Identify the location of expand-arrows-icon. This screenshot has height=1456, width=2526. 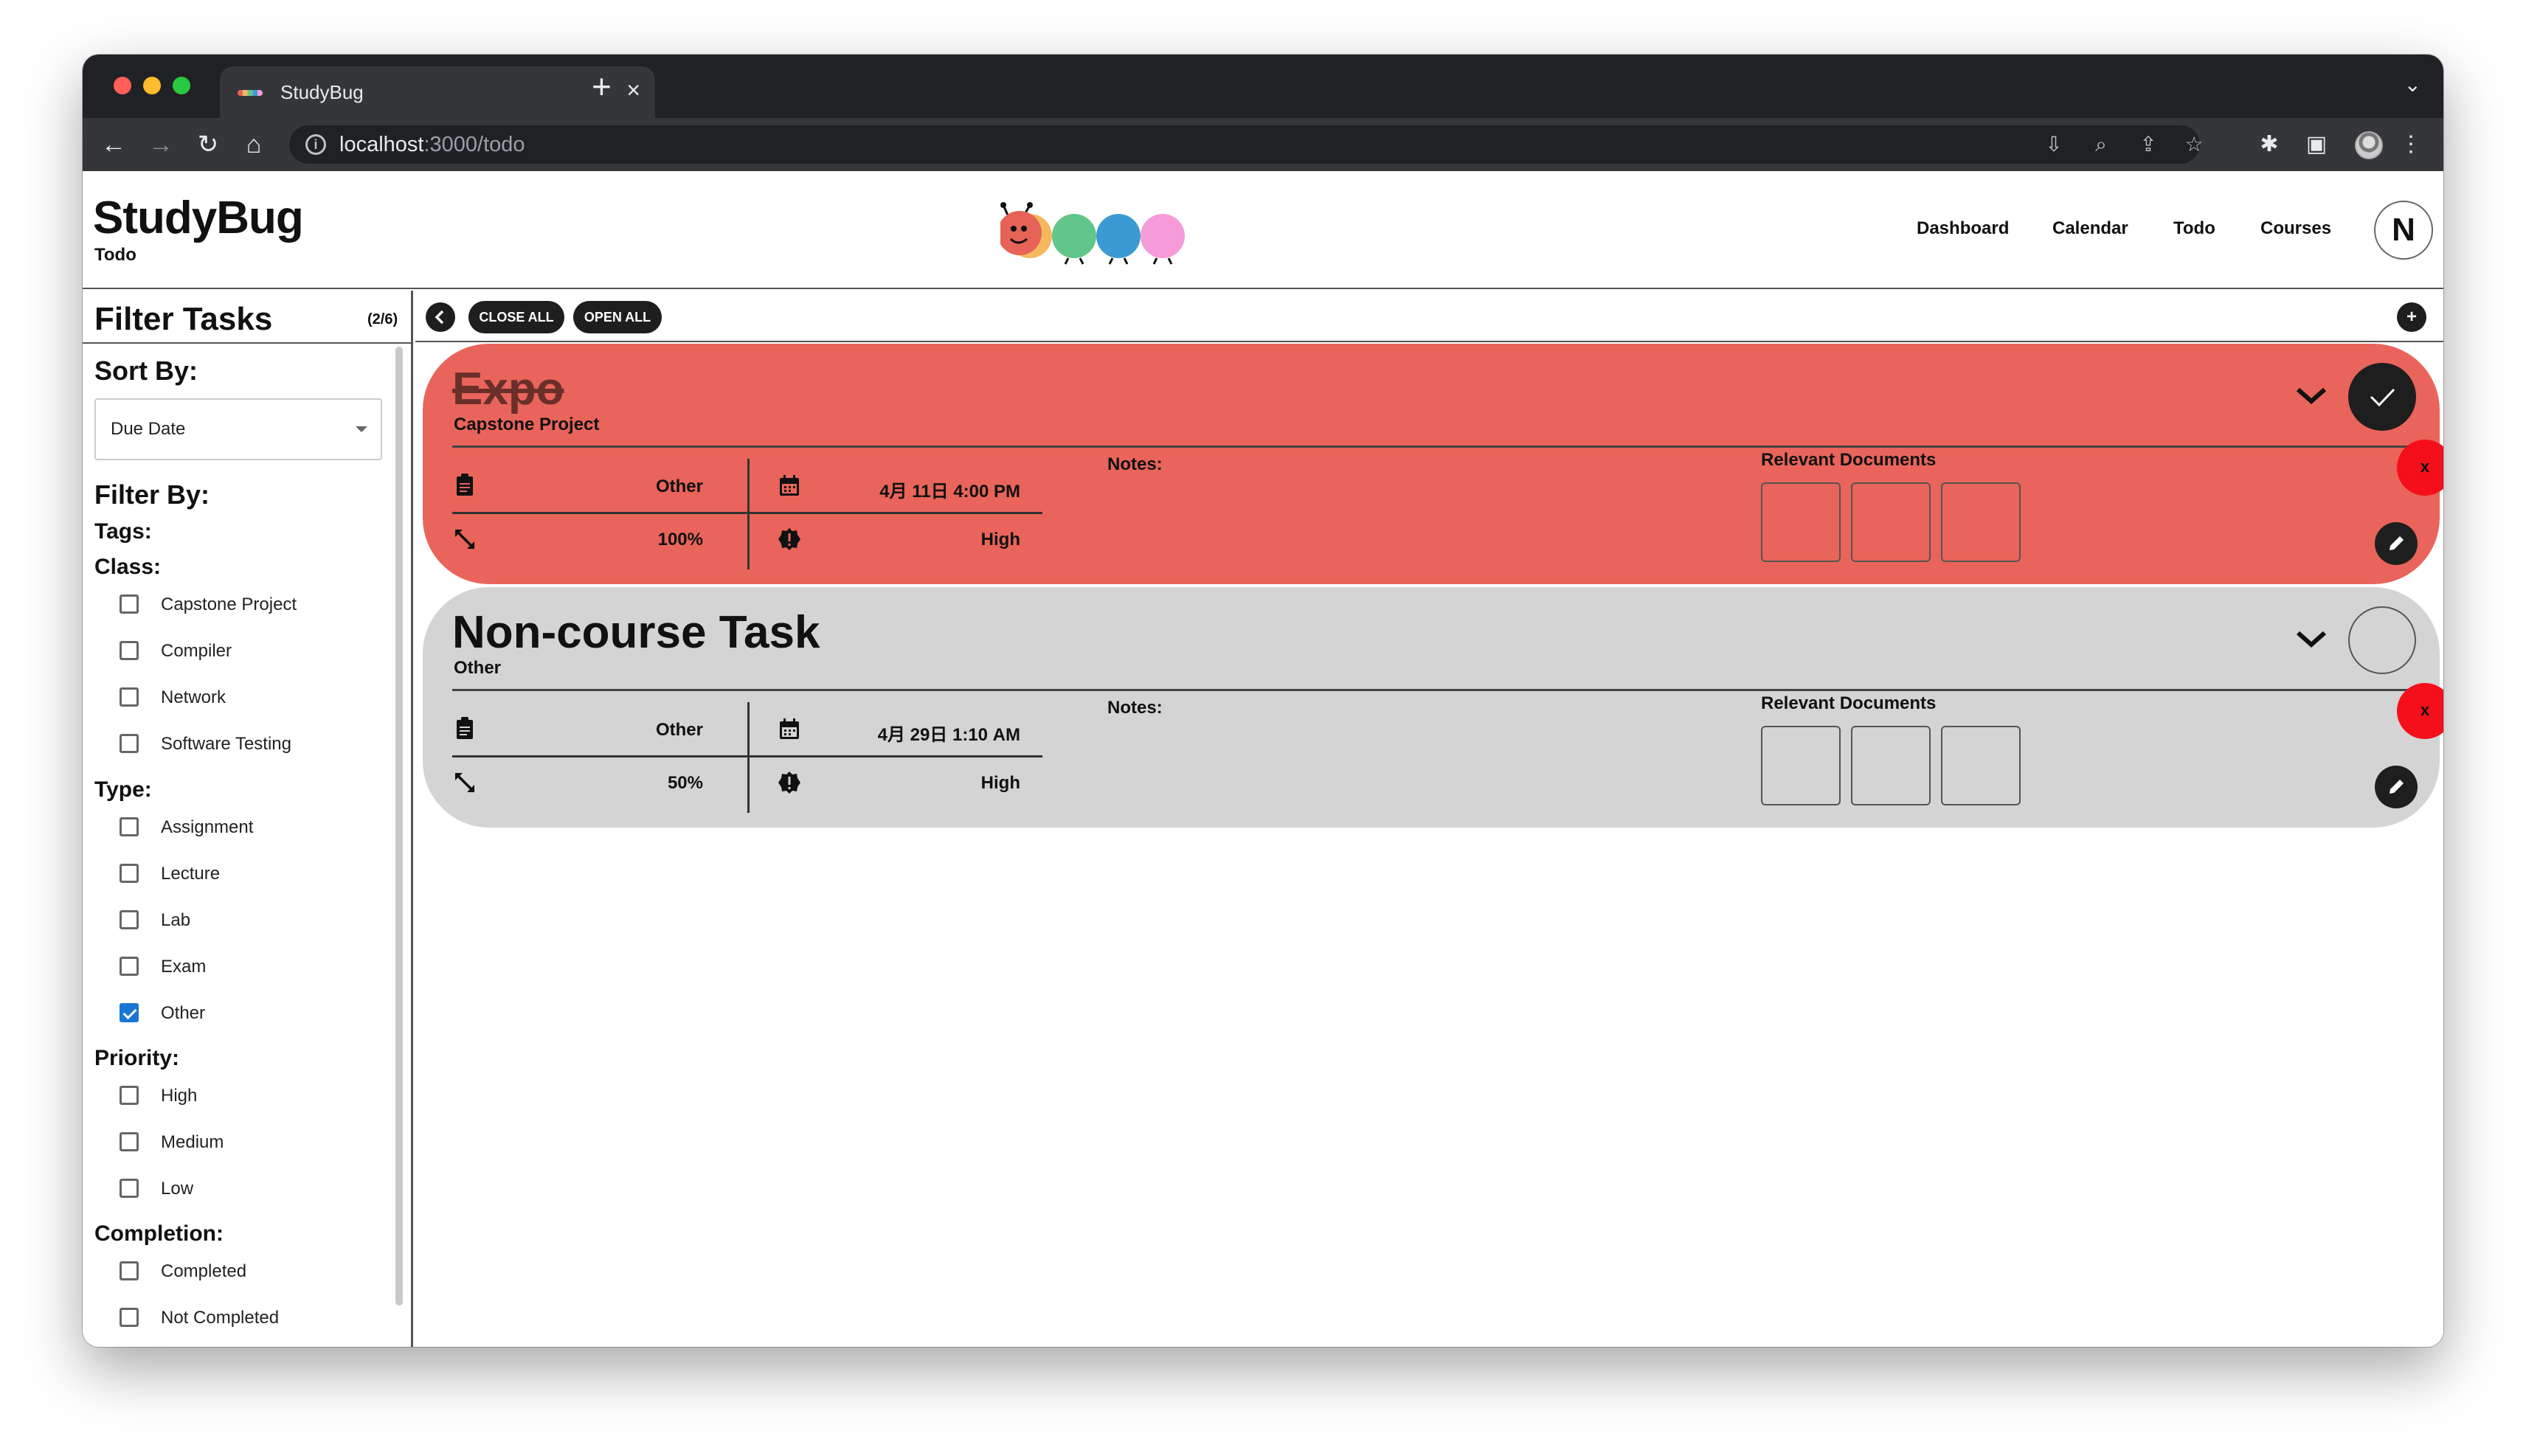
(464, 539).